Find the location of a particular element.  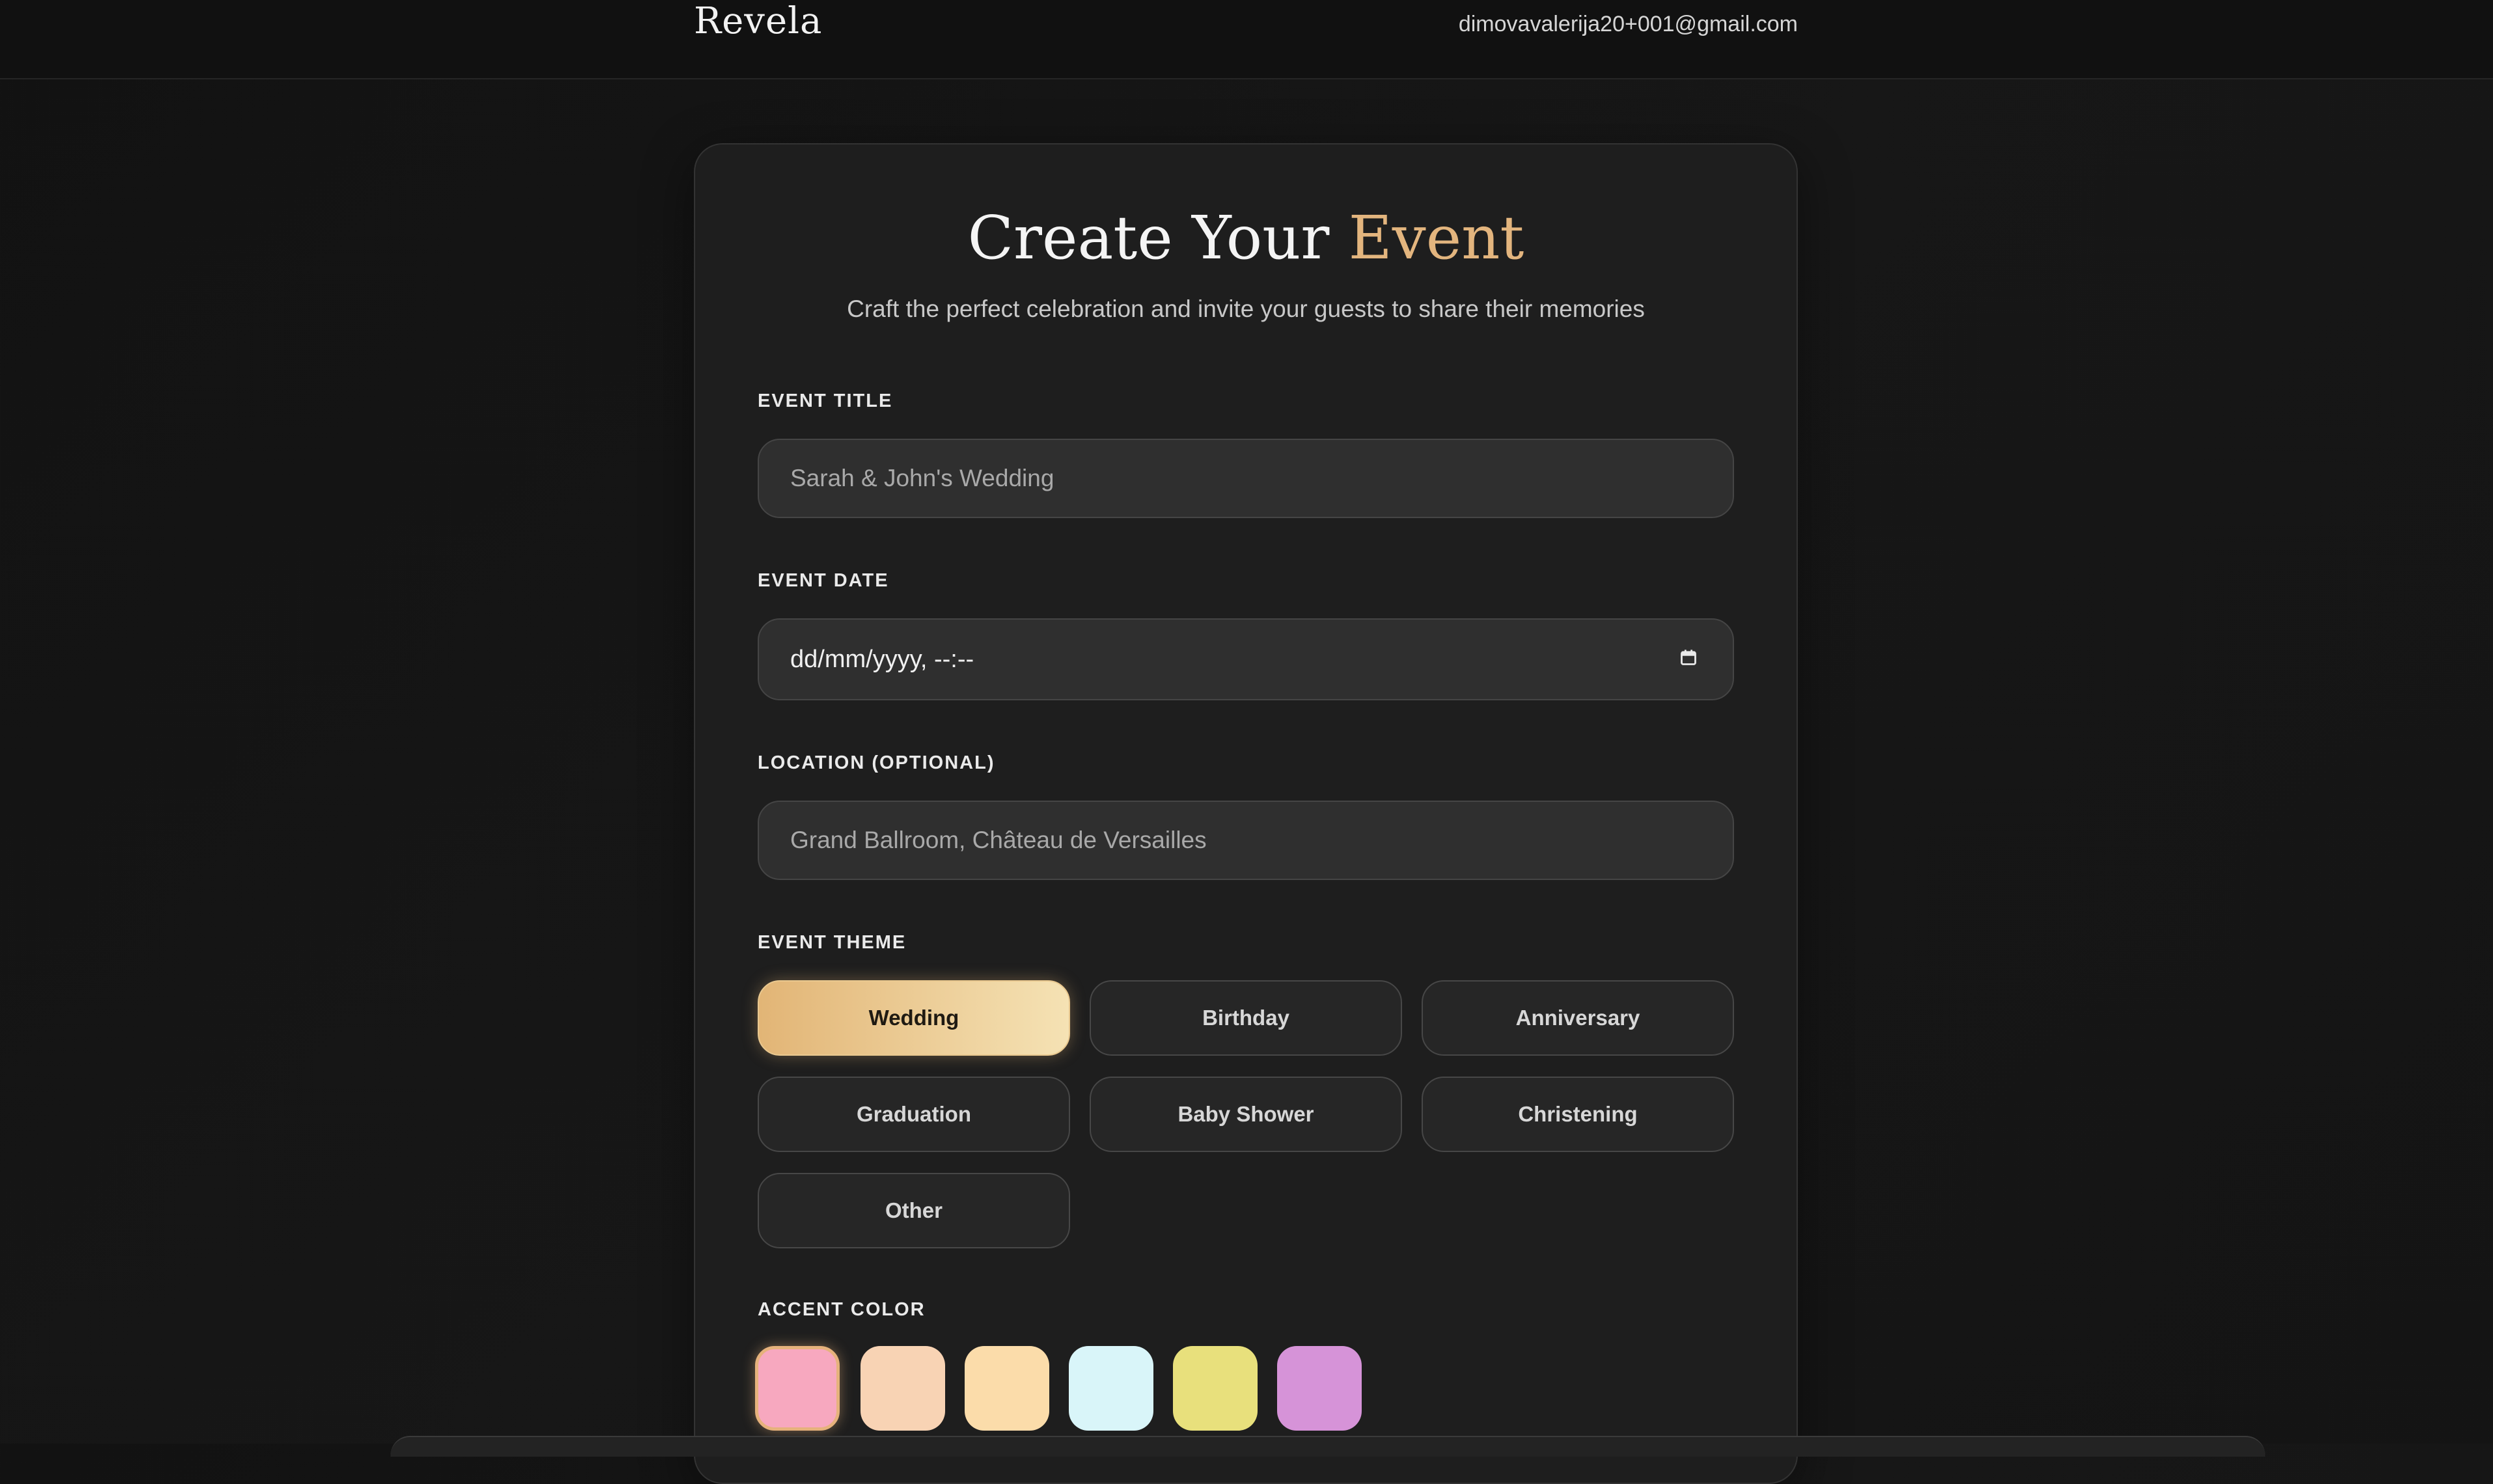

accent-swatch-yellow is located at coordinates (1215, 1388).